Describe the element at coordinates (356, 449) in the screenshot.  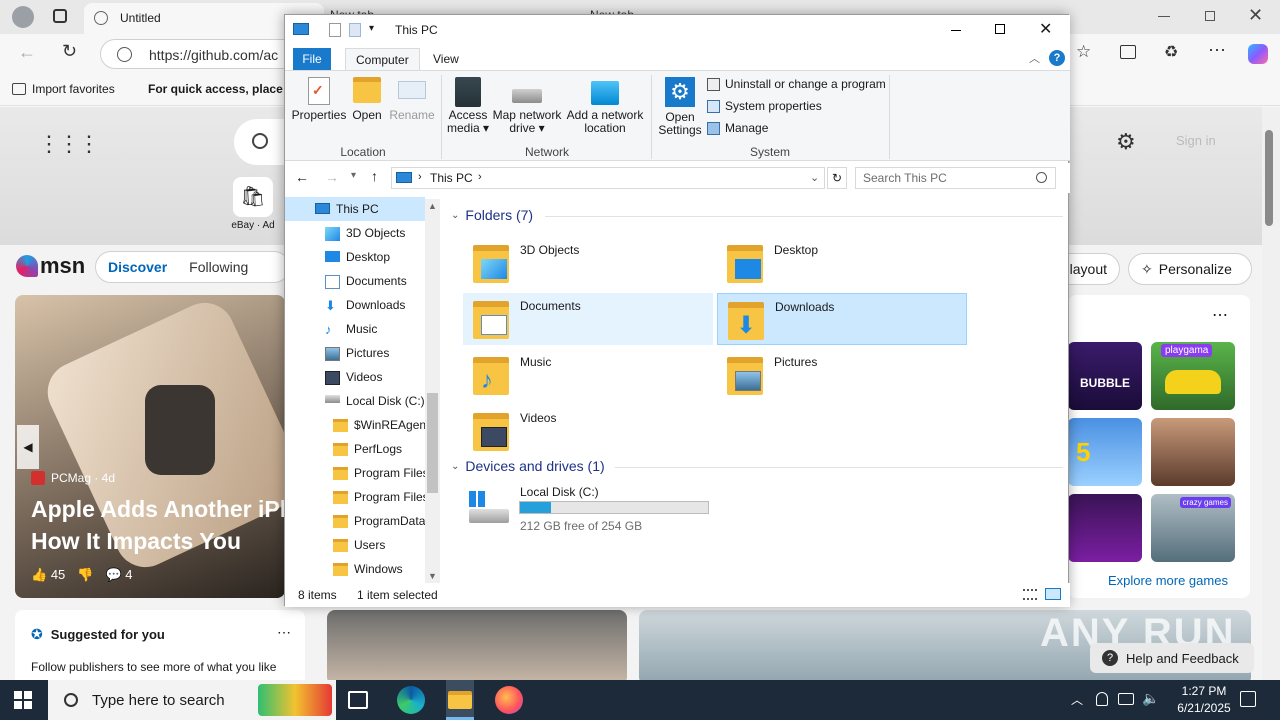
I see `nav-item: PerfLogs` at that location.